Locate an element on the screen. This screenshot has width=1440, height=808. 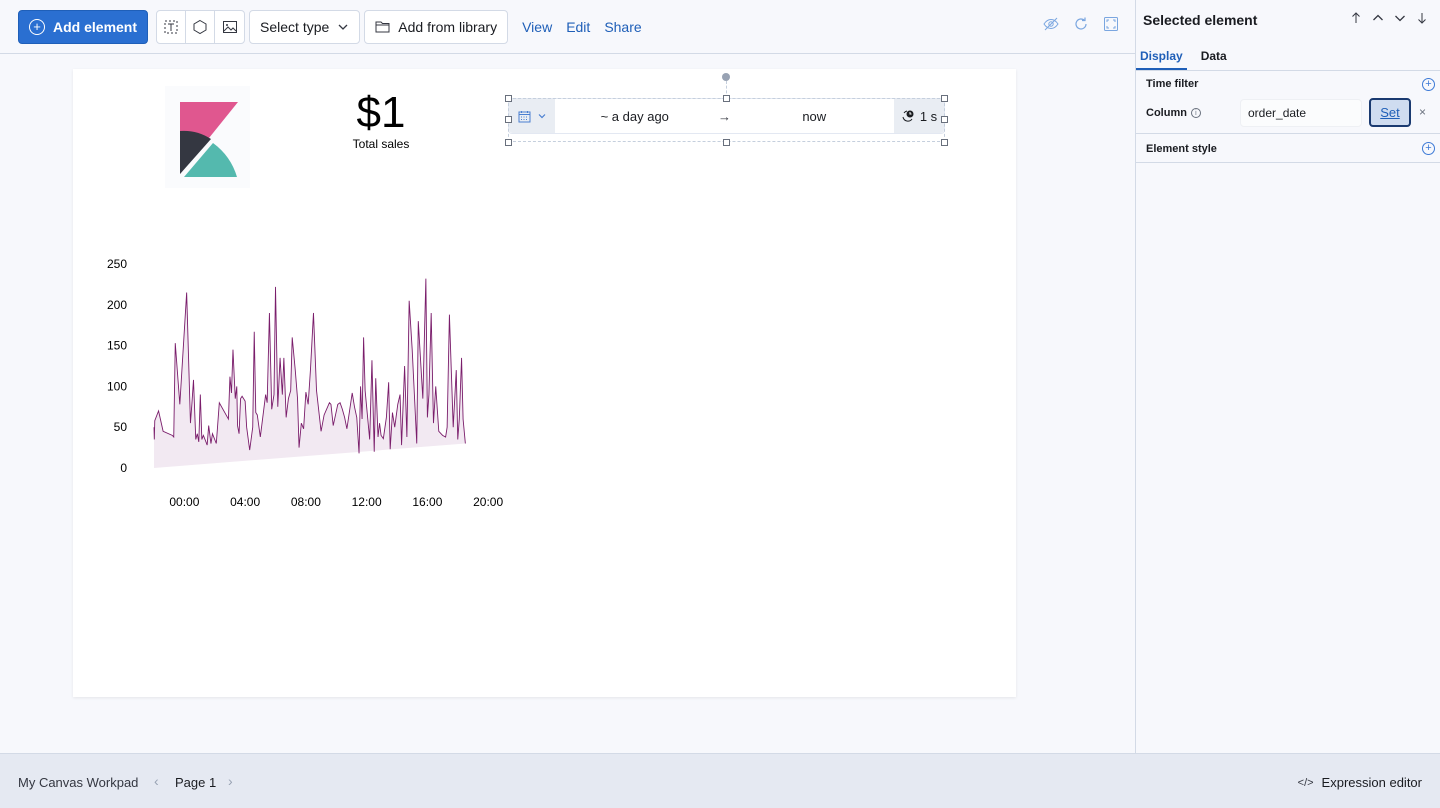
sidebar-tabs: Display Data is located at coordinates (1288, 56).